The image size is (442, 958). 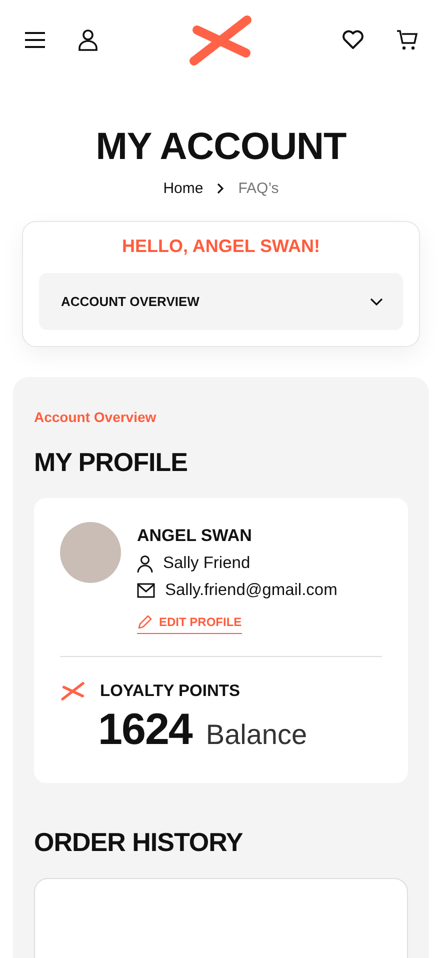 What do you see at coordinates (145, 622) in the screenshot?
I see `pencil-icon` at bounding box center [145, 622].